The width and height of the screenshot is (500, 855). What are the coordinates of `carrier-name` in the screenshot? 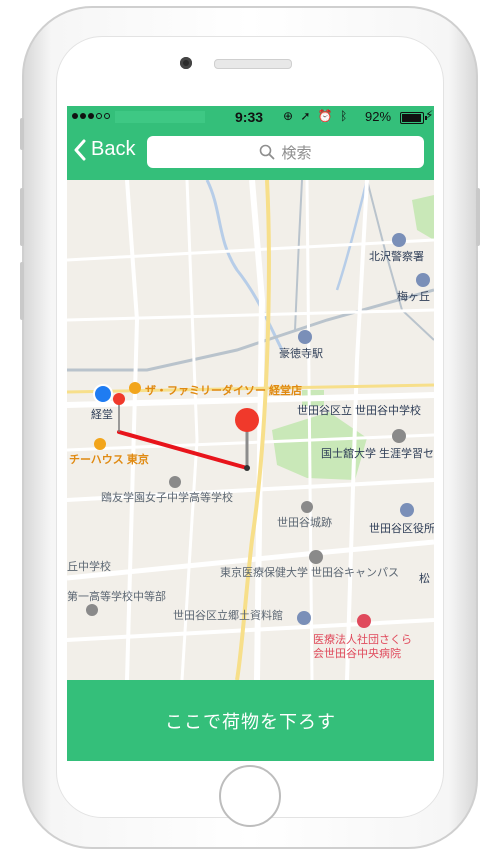 It's located at (160, 117).